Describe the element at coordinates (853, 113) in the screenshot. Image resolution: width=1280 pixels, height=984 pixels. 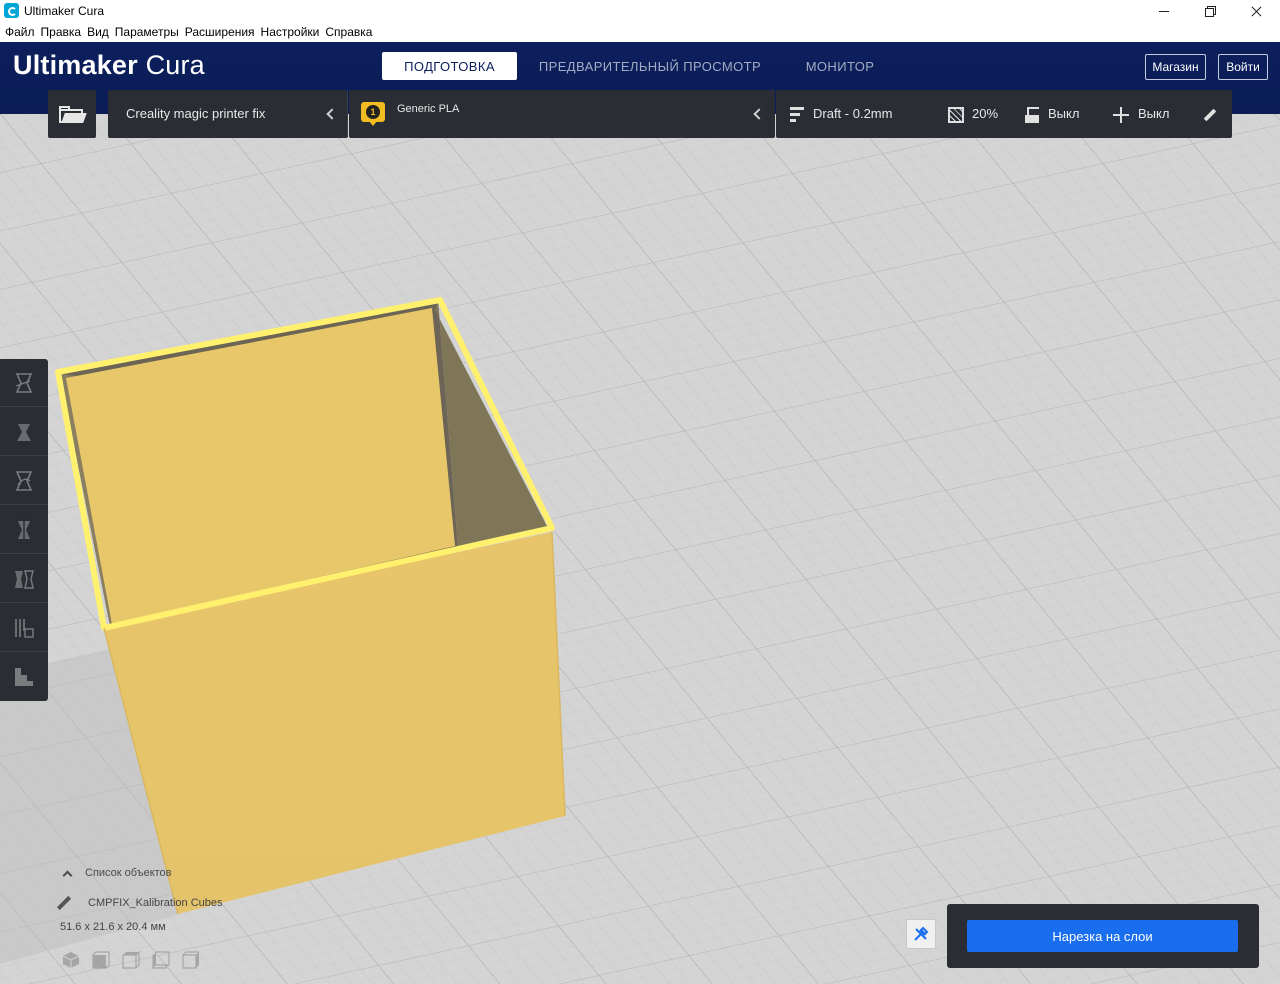
I see `profile-label: Draft - 0.2mm` at that location.